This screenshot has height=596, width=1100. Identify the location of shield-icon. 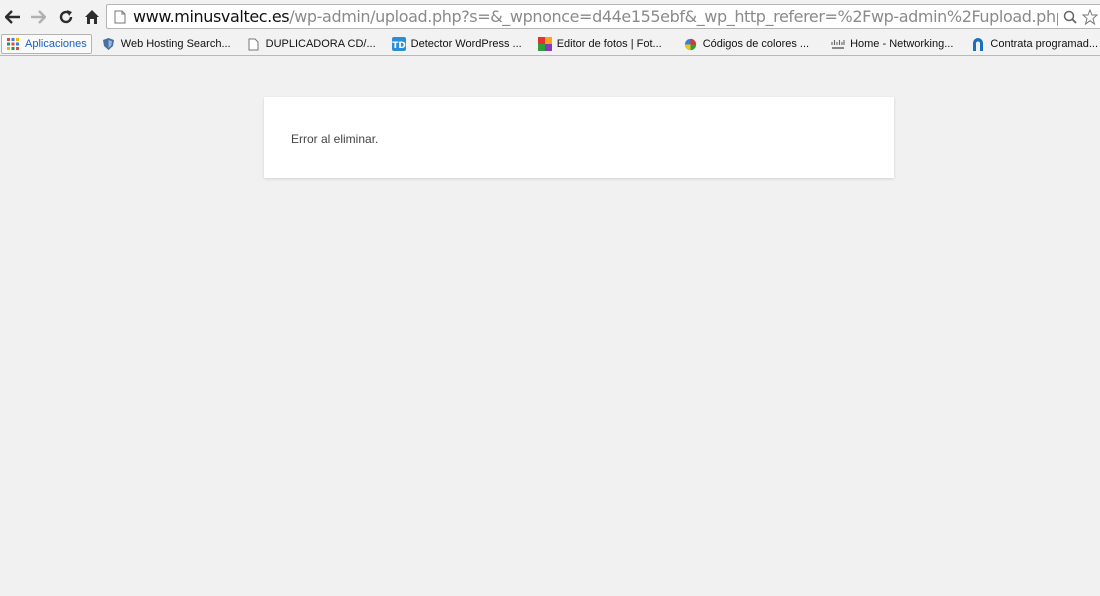
(109, 44).